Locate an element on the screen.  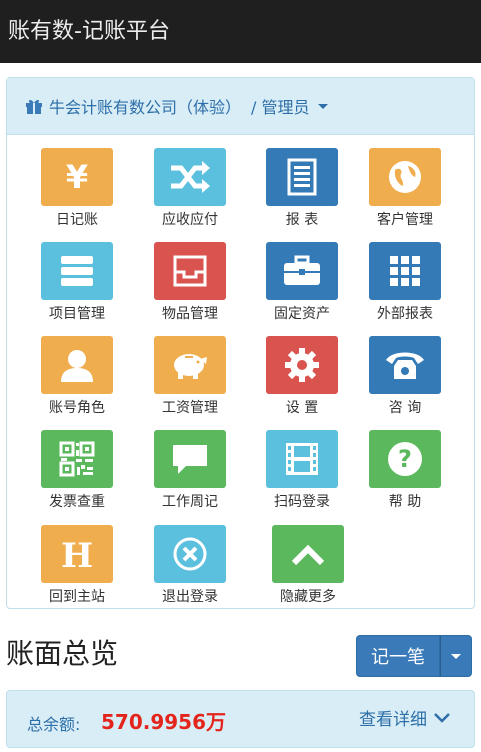
app-header: 账有数-记账平台 is located at coordinates (240, 31).